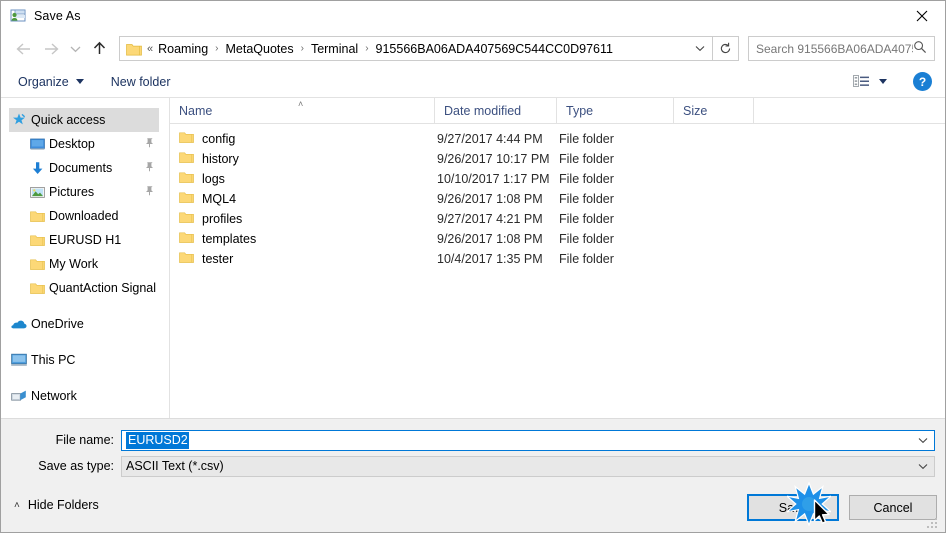  What do you see at coordinates (84, 324) in the screenshot?
I see `sidebar-item-onedrive: OneDrive` at bounding box center [84, 324].